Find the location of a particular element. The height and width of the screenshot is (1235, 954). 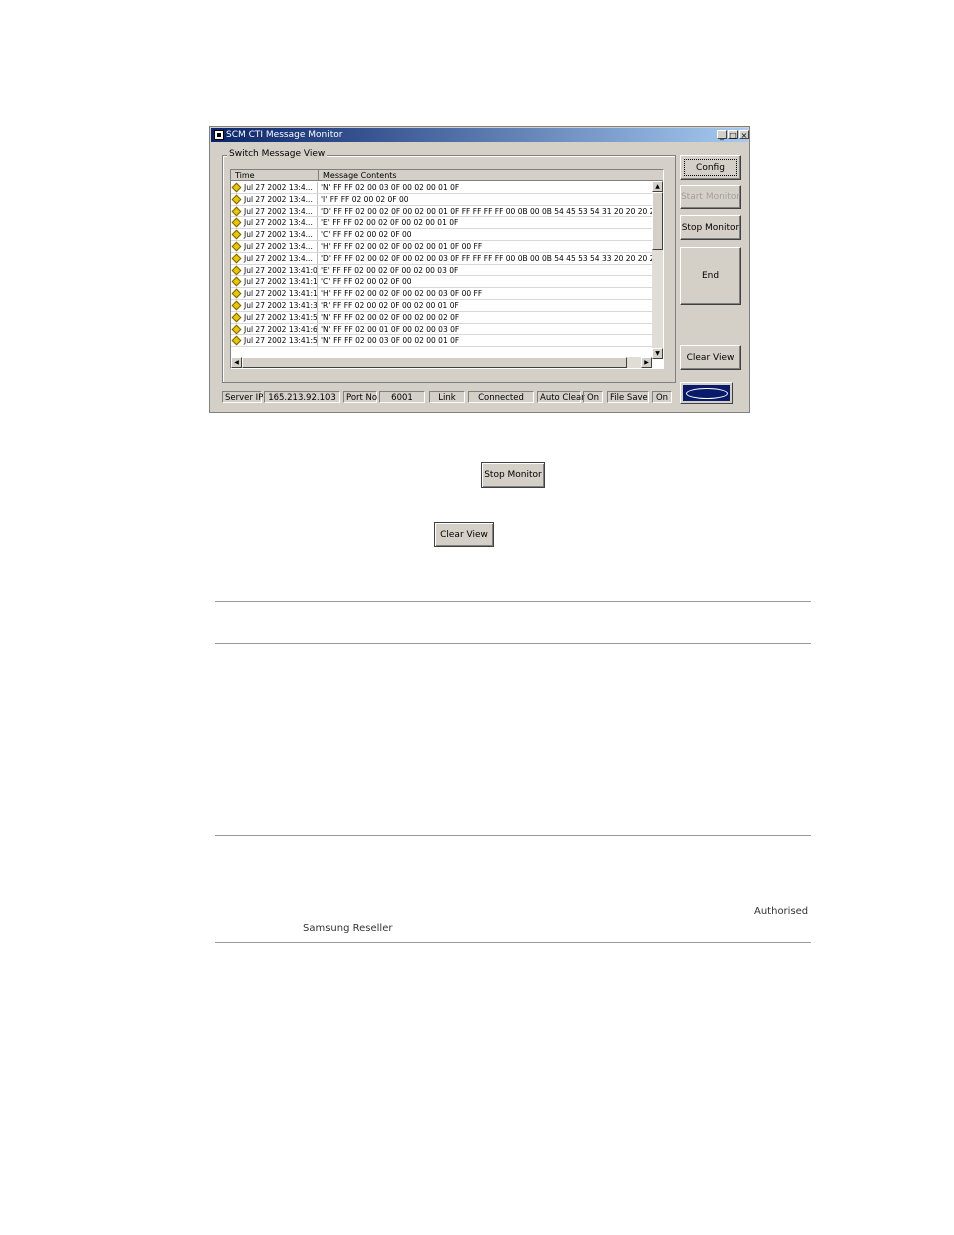

time-text: Jul 27 2002 13:41:1 is located at coordinates (281, 294).